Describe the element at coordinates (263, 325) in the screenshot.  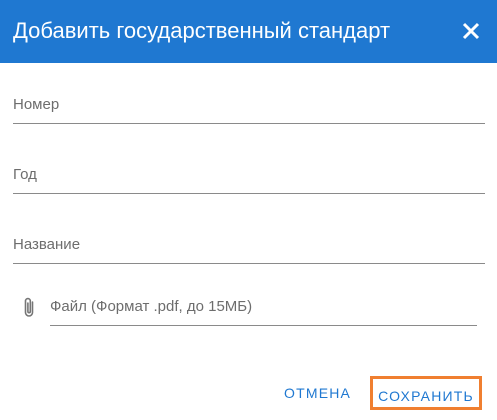
I see `file-underline` at that location.